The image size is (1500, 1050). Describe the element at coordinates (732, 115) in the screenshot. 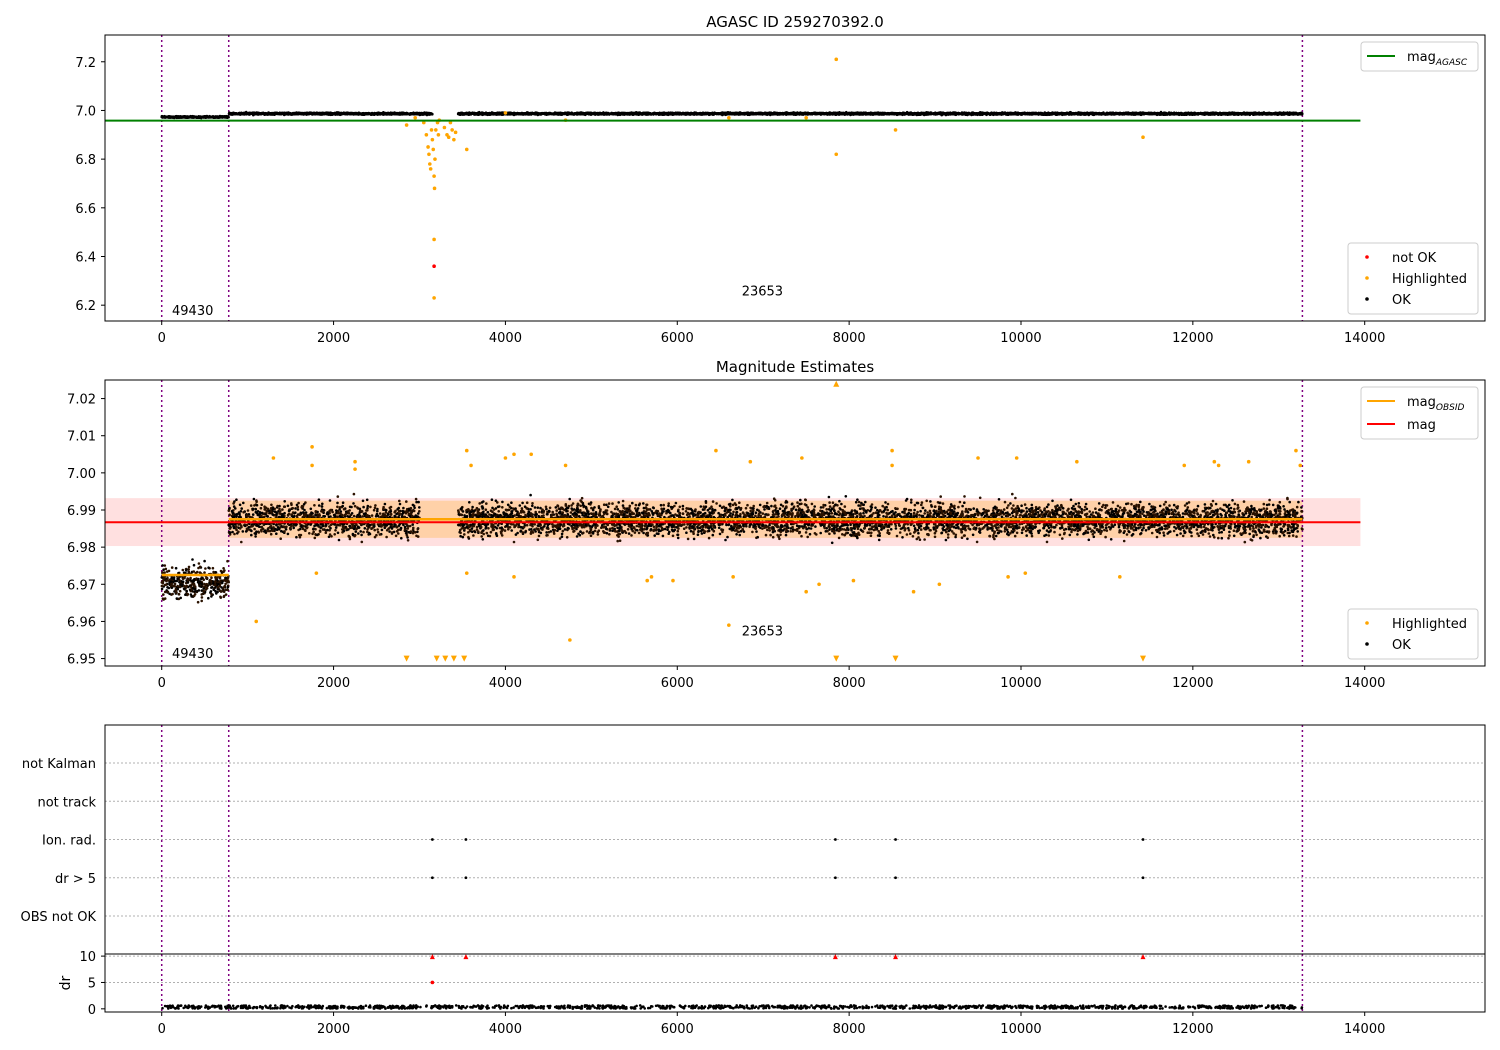

I see `series-ok` at that location.